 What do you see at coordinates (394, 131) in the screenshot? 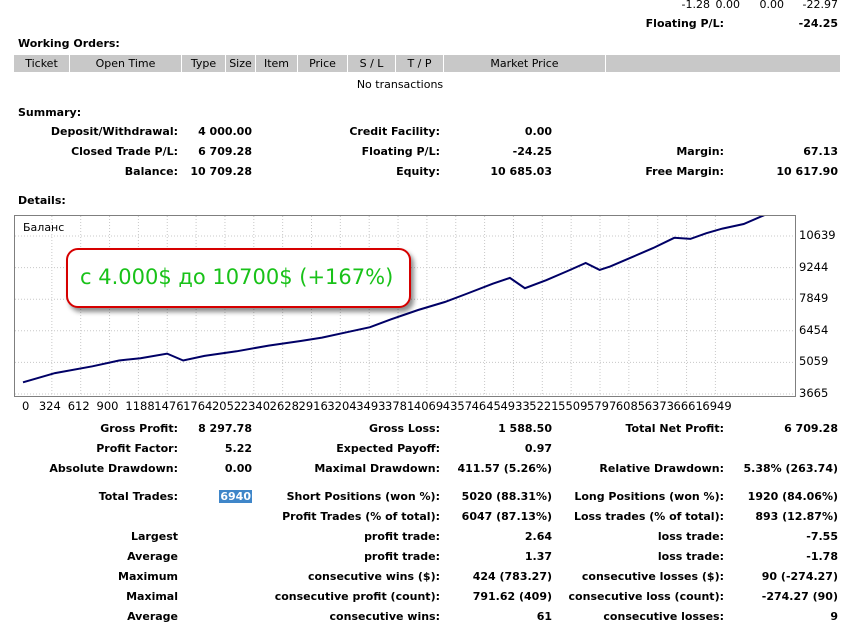
I see `credit-facility-label: Credit Facility:` at bounding box center [394, 131].